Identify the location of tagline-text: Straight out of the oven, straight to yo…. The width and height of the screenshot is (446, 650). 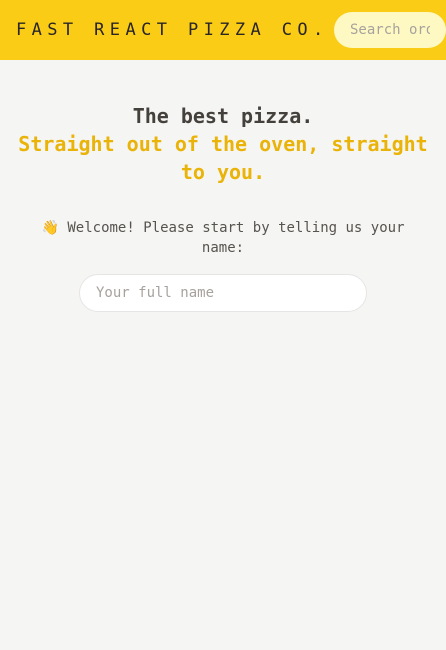
(223, 158).